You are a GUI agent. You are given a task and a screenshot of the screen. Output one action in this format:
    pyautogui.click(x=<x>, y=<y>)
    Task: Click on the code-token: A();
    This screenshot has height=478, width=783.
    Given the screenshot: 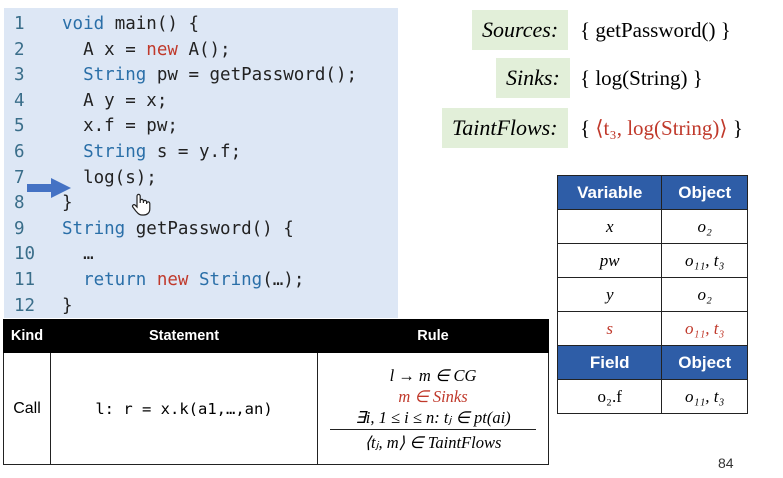 What is the action you would take?
    pyautogui.click(x=204, y=49)
    